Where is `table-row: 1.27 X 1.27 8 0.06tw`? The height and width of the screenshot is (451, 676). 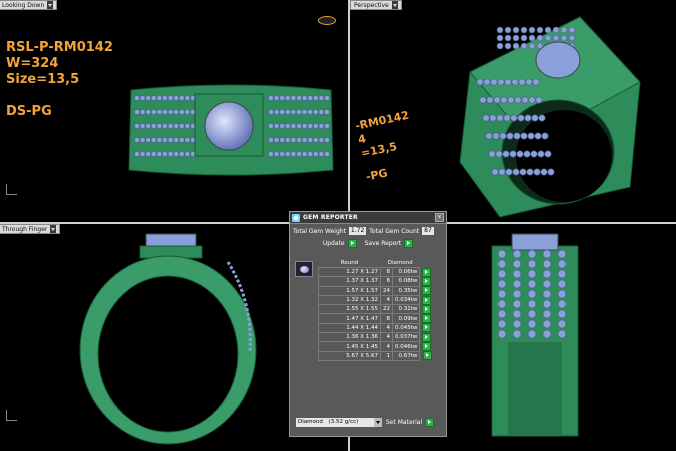 table-row: 1.27 X 1.27 8 0.06tw is located at coordinates (376, 272).